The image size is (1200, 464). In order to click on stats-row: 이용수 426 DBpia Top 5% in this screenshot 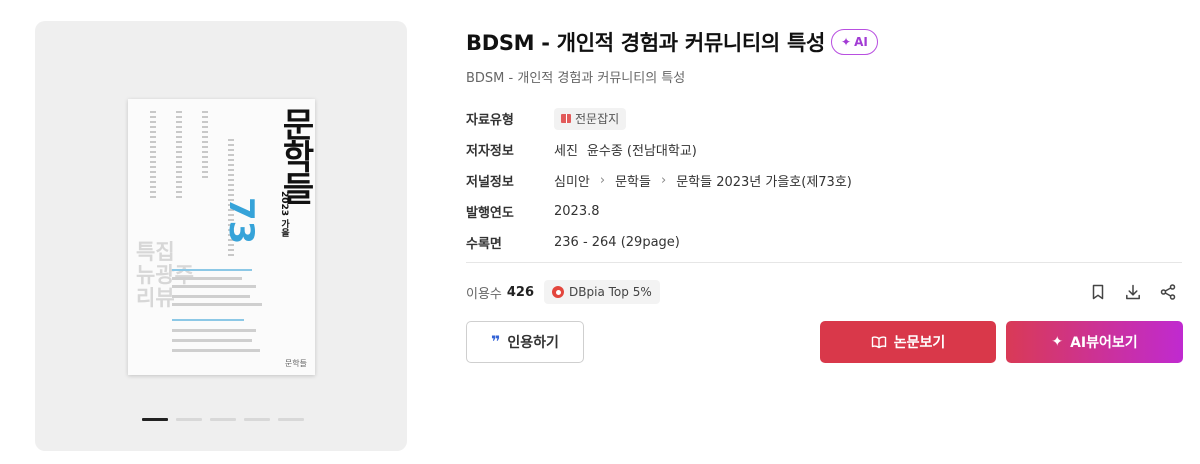, I will do `click(563, 292)`.